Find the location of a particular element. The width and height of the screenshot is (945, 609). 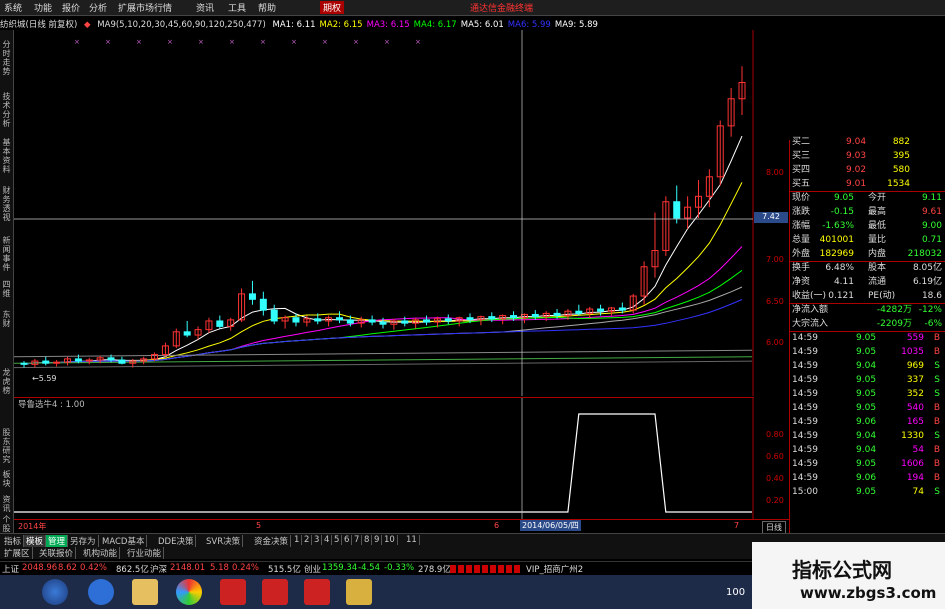

media-icon is located at coordinates (189, 592).